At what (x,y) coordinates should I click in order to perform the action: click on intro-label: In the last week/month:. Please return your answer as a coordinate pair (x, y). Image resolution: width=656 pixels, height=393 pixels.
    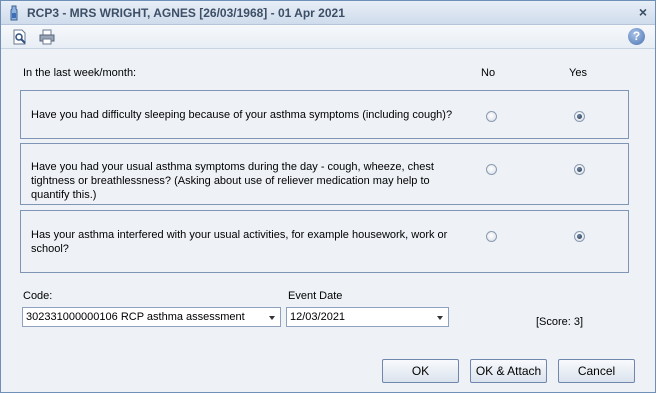
    Looking at the image, I should click on (80, 73).